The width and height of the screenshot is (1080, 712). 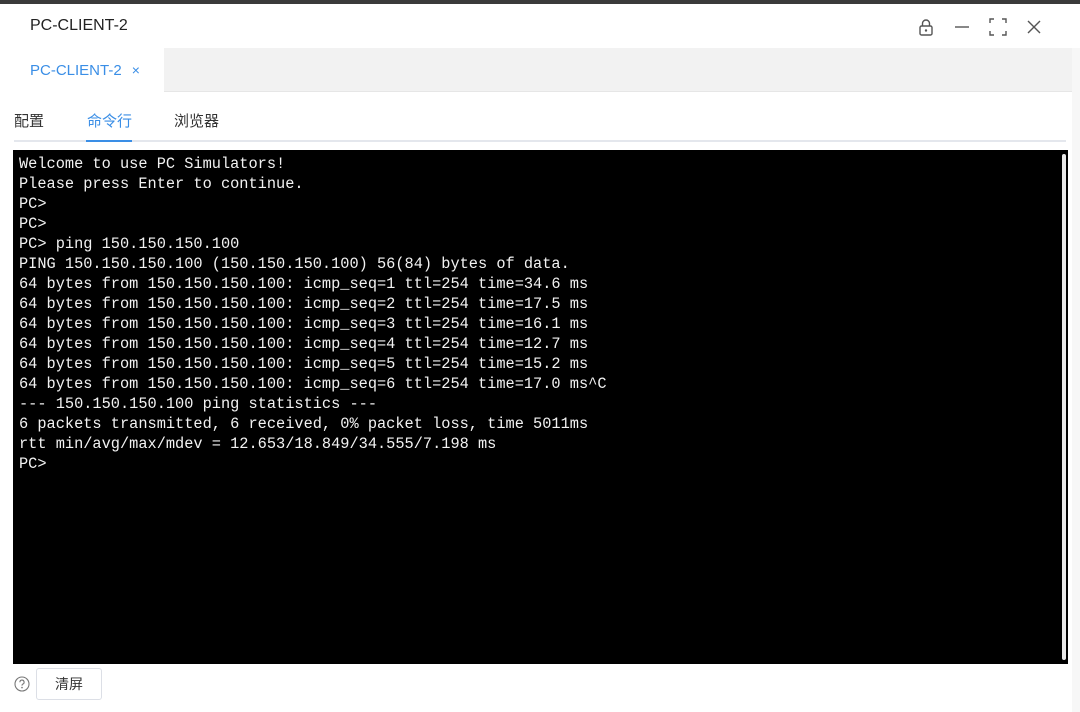 I want to click on maximize-icon, so click(x=998, y=27).